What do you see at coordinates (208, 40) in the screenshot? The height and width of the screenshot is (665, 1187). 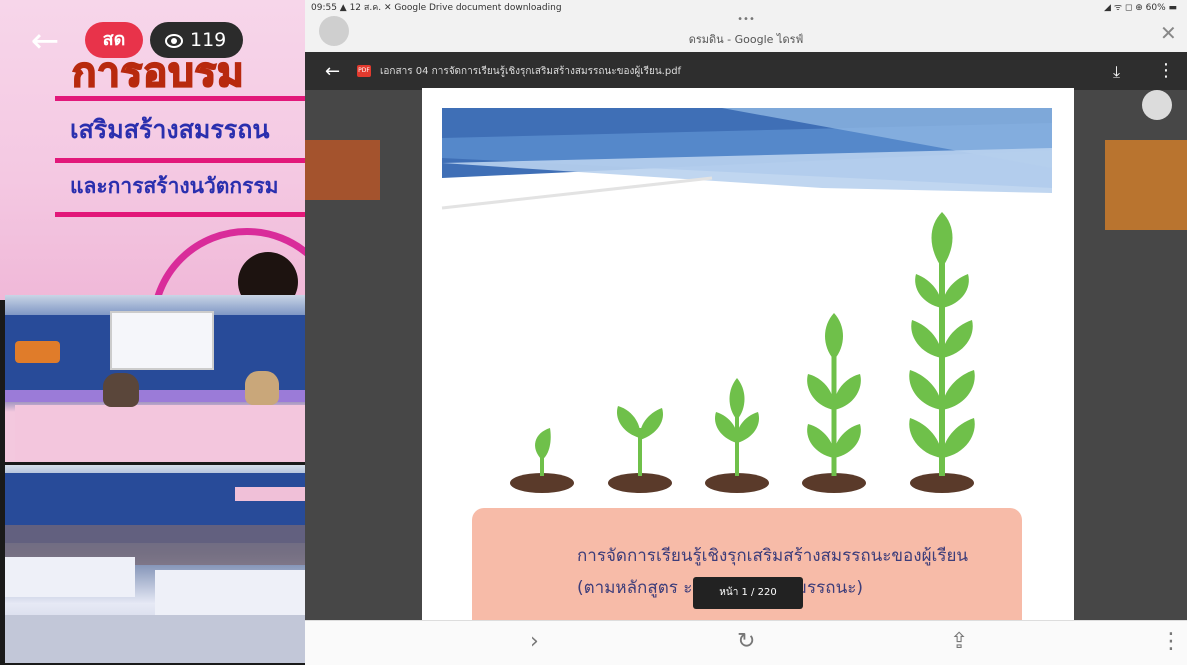 I see `viewer-count-number: 119` at bounding box center [208, 40].